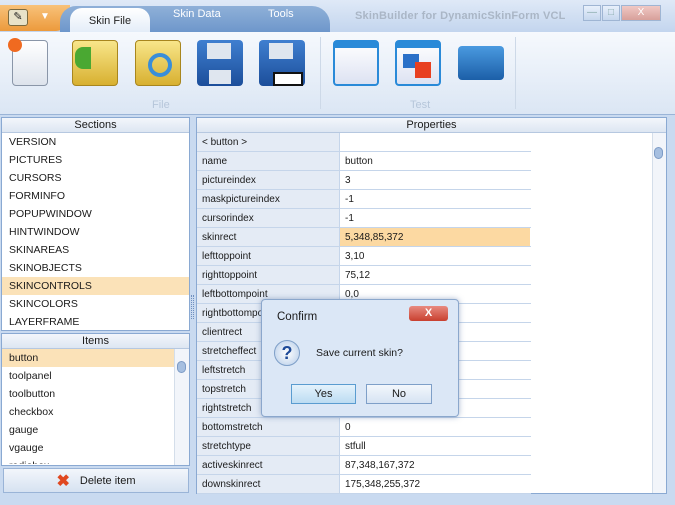 The image size is (675, 505). What do you see at coordinates (268, 180) in the screenshot?
I see `property-name: pictureindex` at bounding box center [268, 180].